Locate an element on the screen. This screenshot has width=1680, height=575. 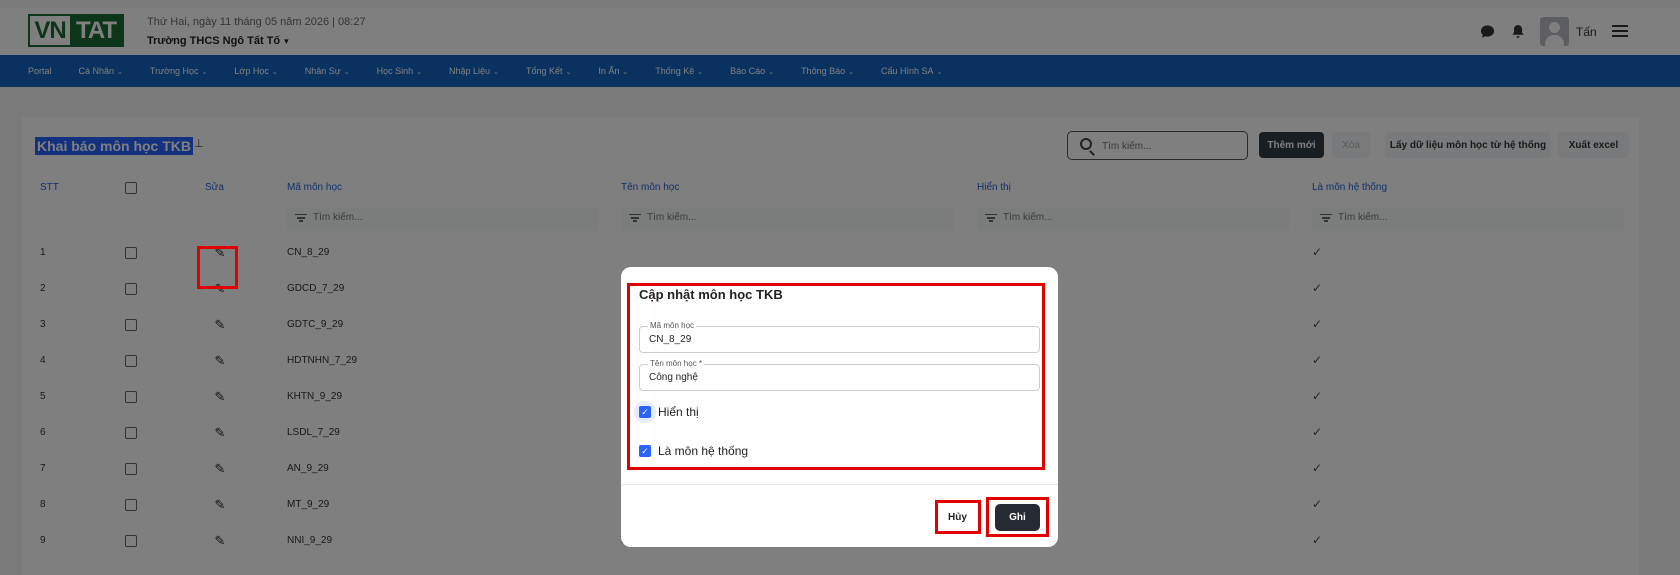
highlight-edit-button is located at coordinates (217, 267).